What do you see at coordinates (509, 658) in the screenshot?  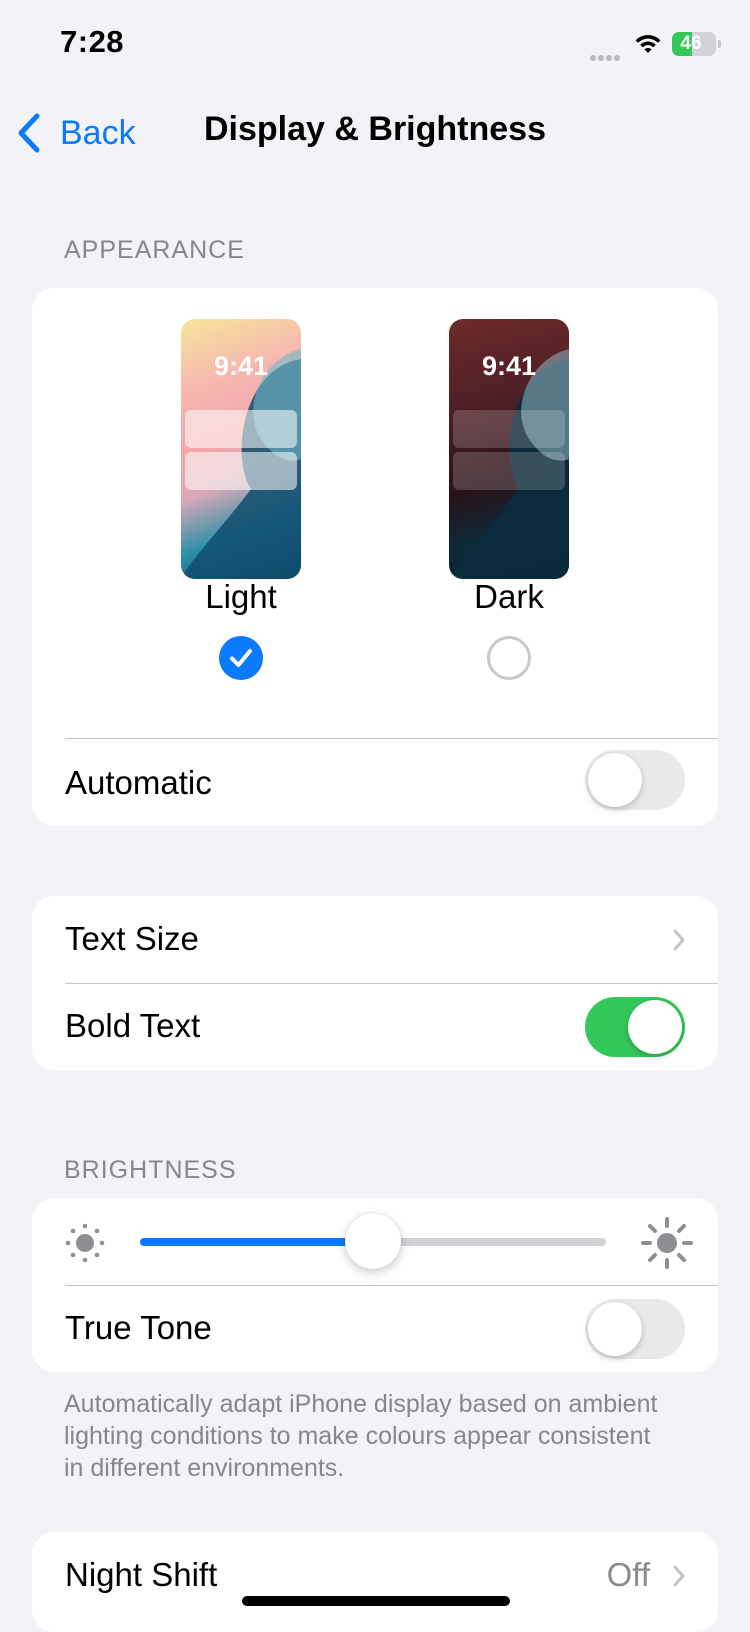 I see `dark-mode-radio` at bounding box center [509, 658].